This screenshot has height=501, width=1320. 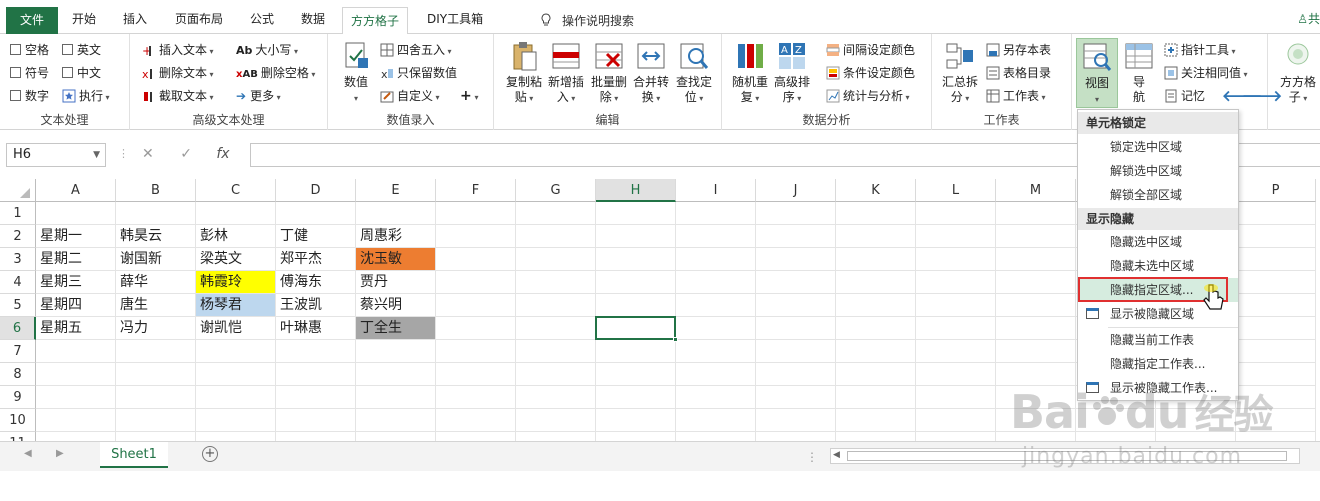 What do you see at coordinates (716, 305) in the screenshot?
I see `cell-I5` at bounding box center [716, 305].